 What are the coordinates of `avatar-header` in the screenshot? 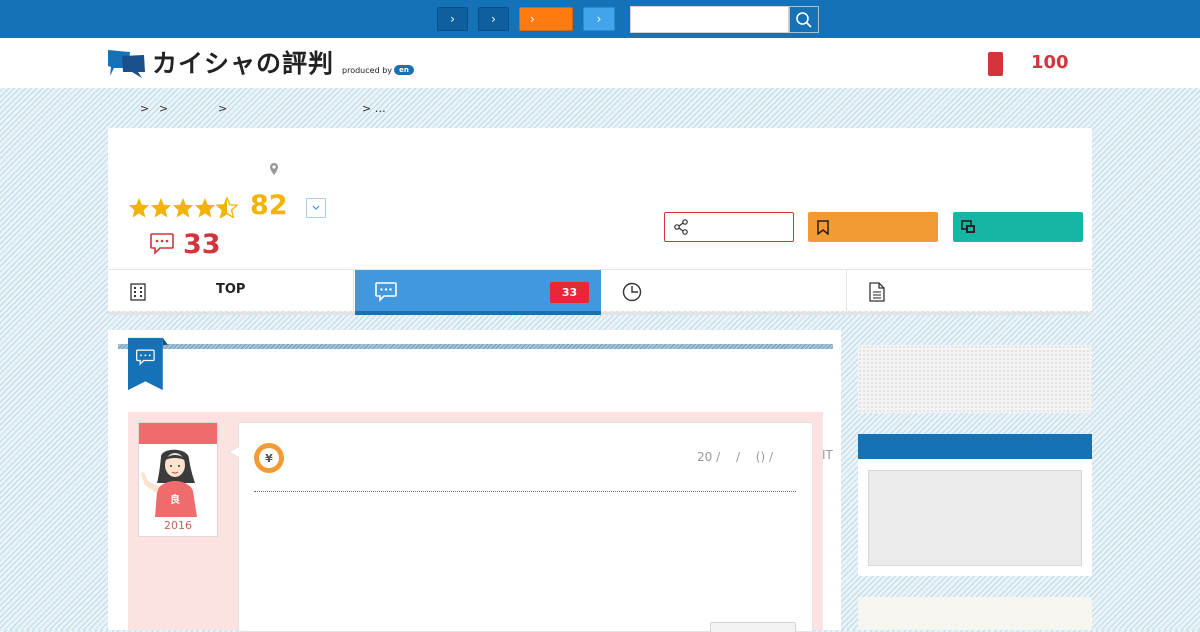 It's located at (178, 433).